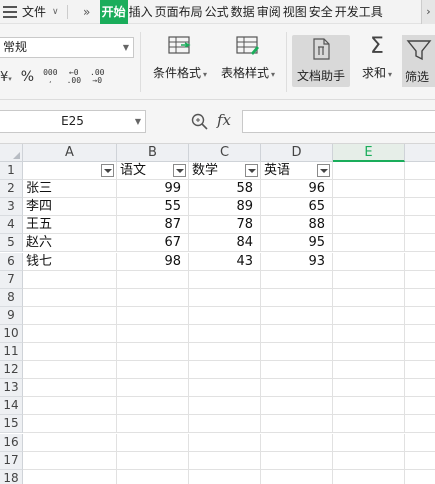 Image resolution: width=435 pixels, height=484 pixels. I want to click on doc-assistant-button: 文档助手, so click(321, 61).